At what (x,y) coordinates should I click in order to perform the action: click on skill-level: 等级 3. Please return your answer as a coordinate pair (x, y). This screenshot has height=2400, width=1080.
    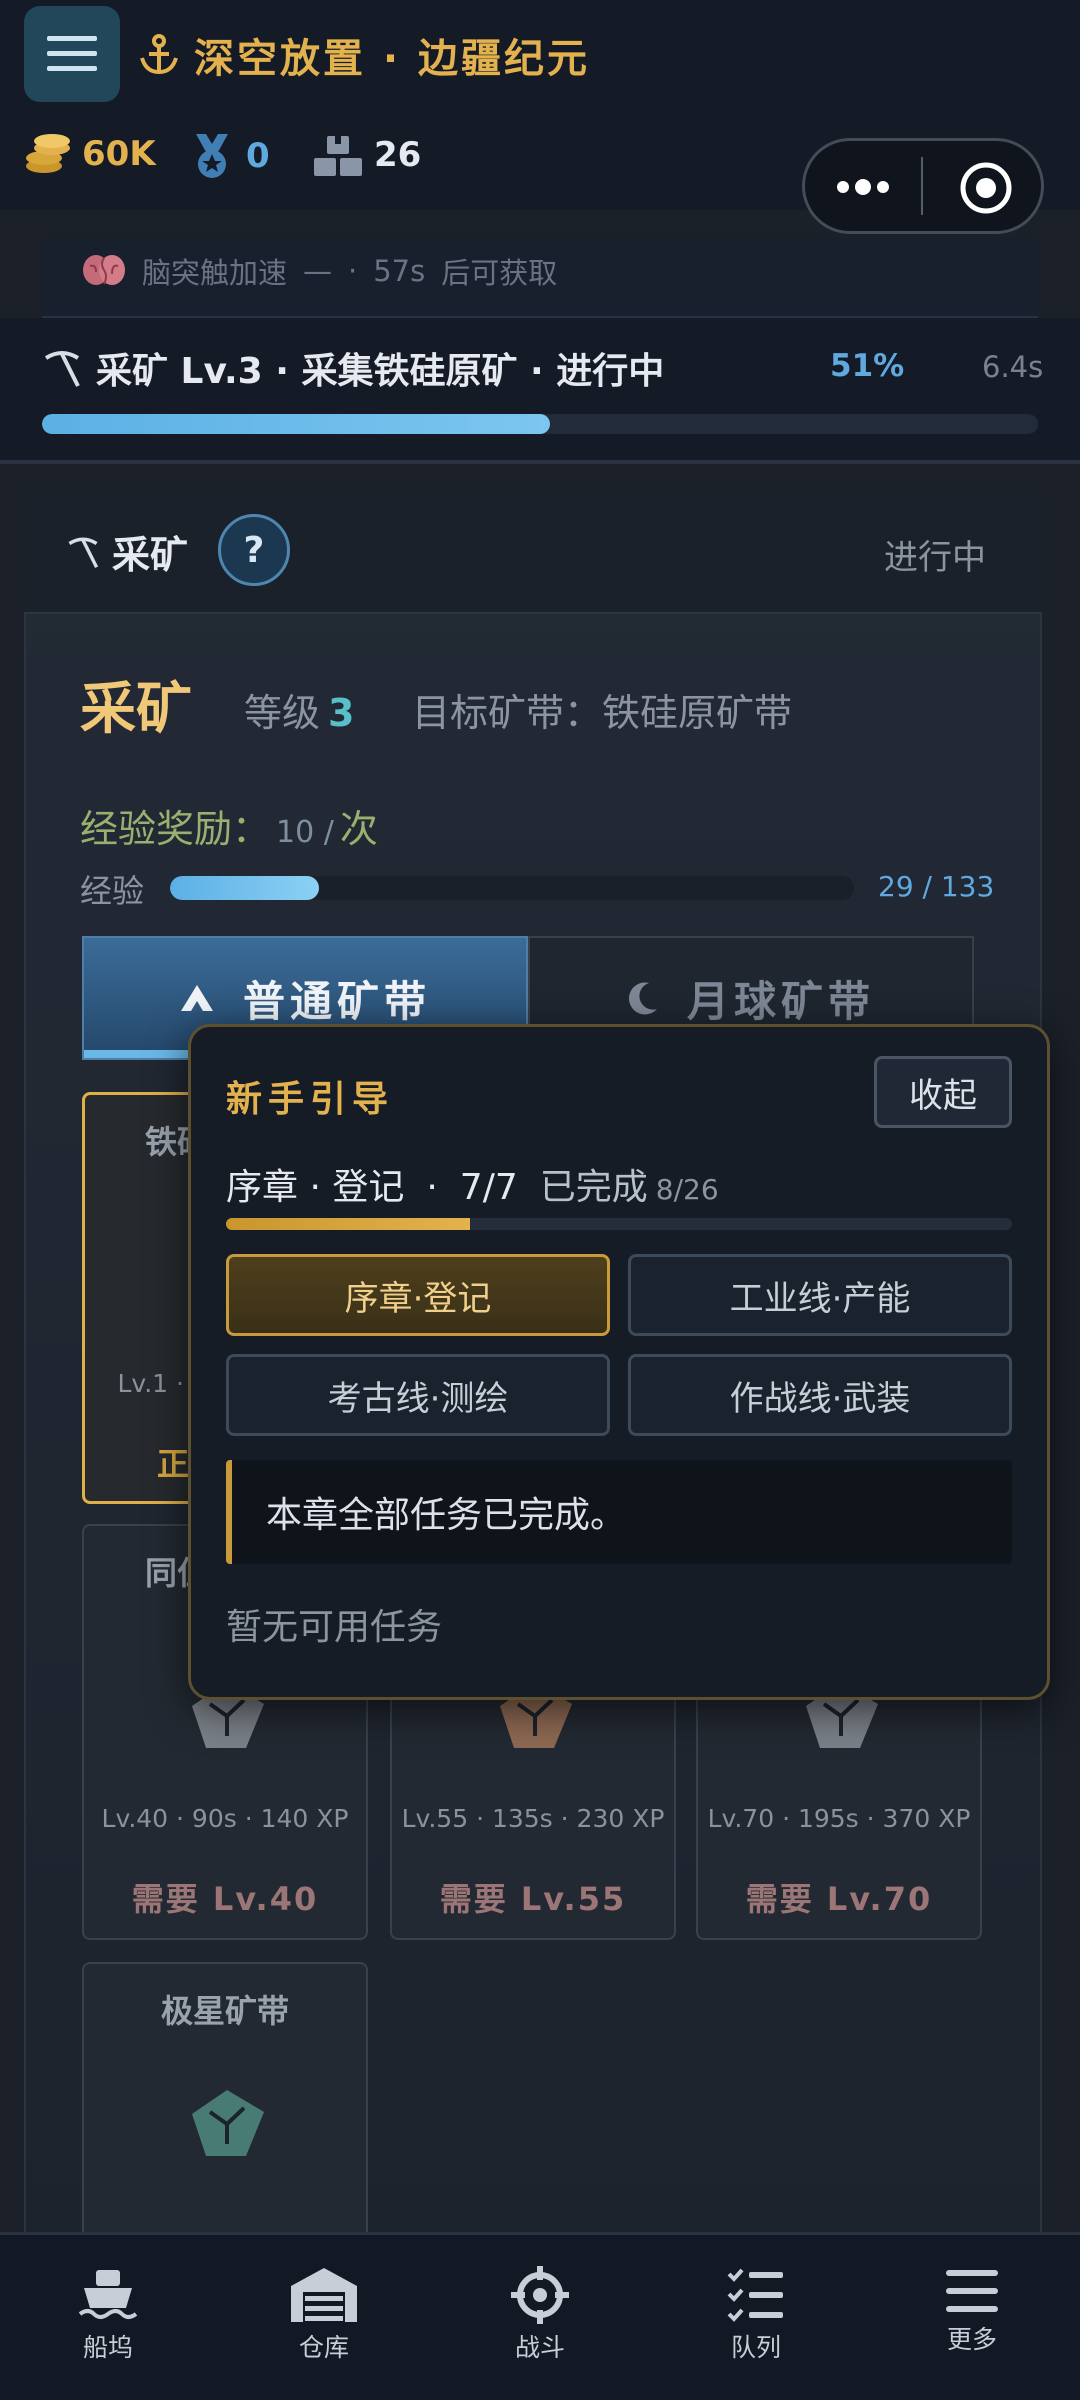
    Looking at the image, I should click on (299, 709).